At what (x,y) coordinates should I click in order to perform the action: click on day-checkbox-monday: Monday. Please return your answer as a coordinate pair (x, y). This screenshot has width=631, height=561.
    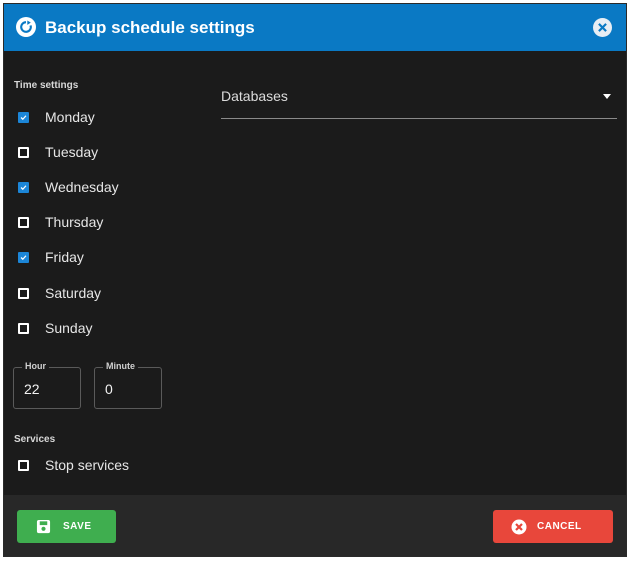
    Looking at the image, I should click on (56, 117).